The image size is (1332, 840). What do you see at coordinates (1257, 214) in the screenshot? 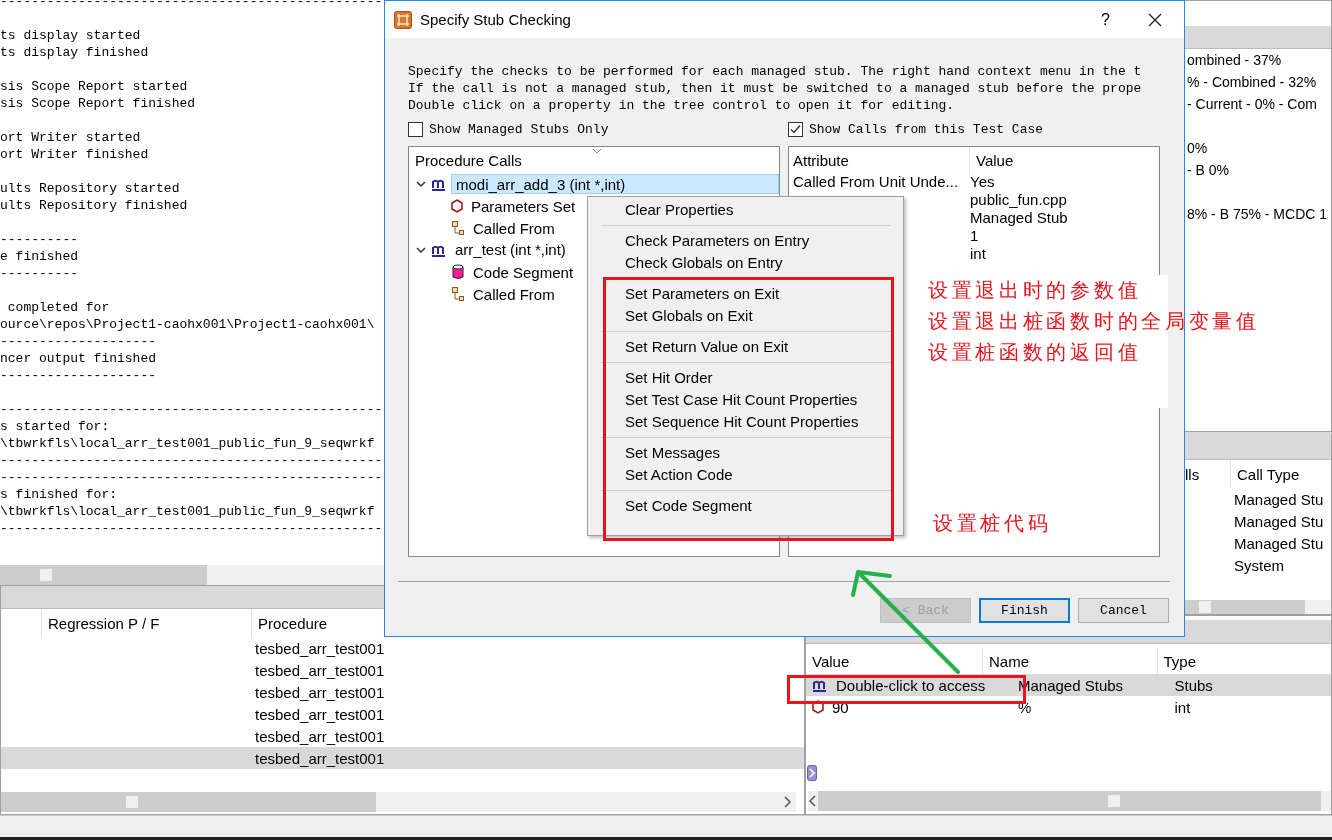
I see `coverage-line: 8% - B 75% - MCDC 1` at bounding box center [1257, 214].